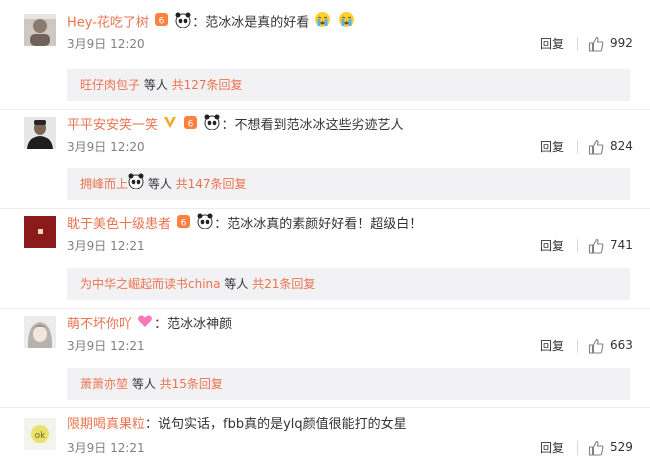  I want to click on svg-text: ok, so click(41, 436).